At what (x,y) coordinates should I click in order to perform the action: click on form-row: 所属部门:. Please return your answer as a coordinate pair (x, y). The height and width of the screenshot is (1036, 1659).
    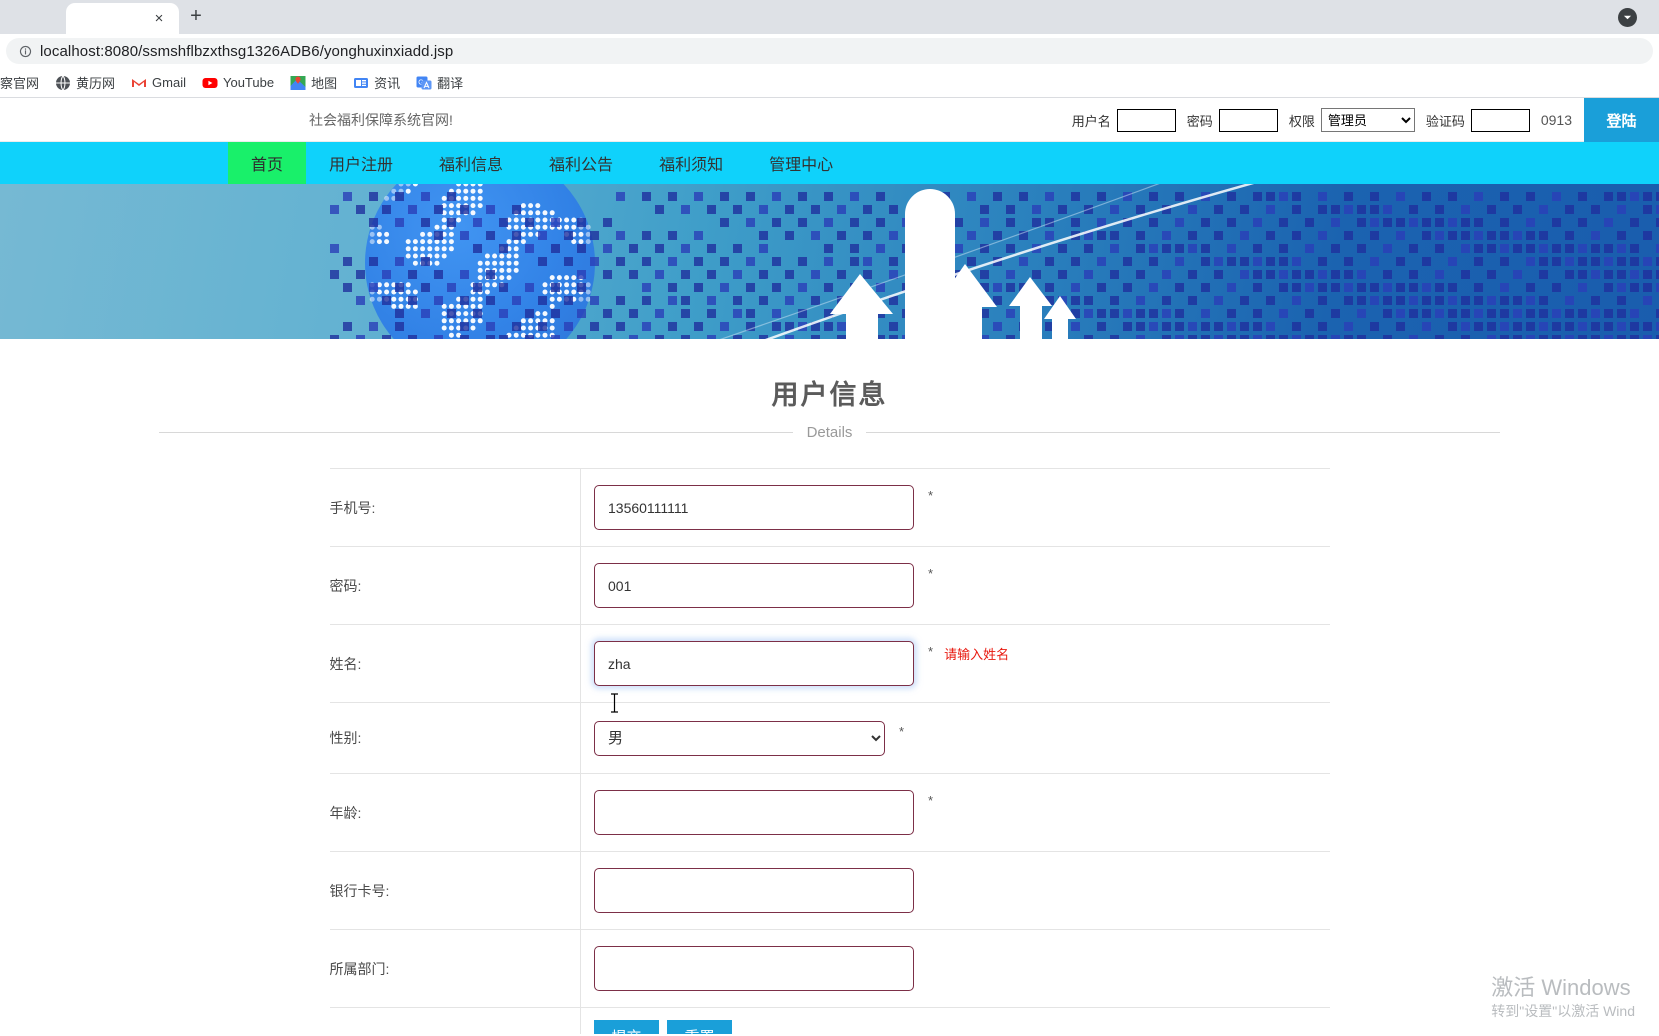
    Looking at the image, I should click on (829, 968).